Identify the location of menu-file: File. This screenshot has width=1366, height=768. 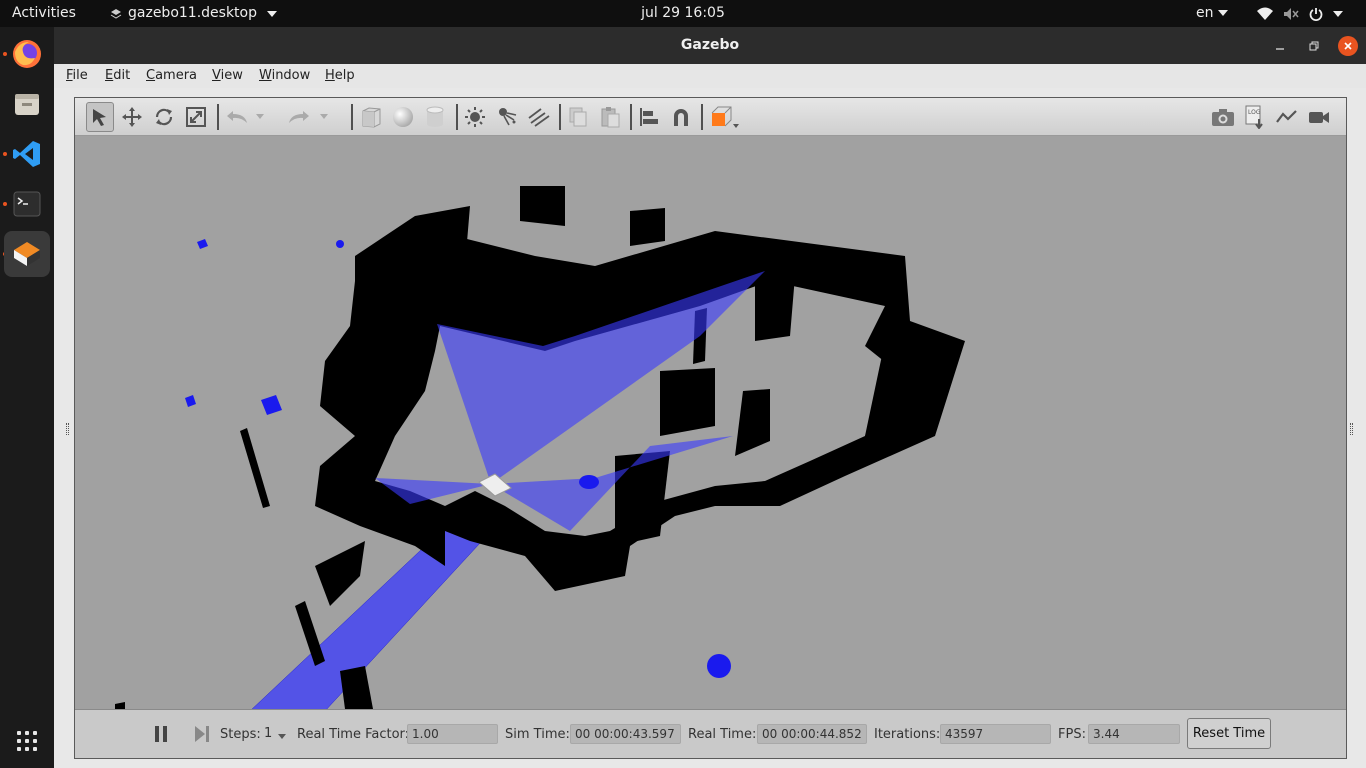
(77, 75).